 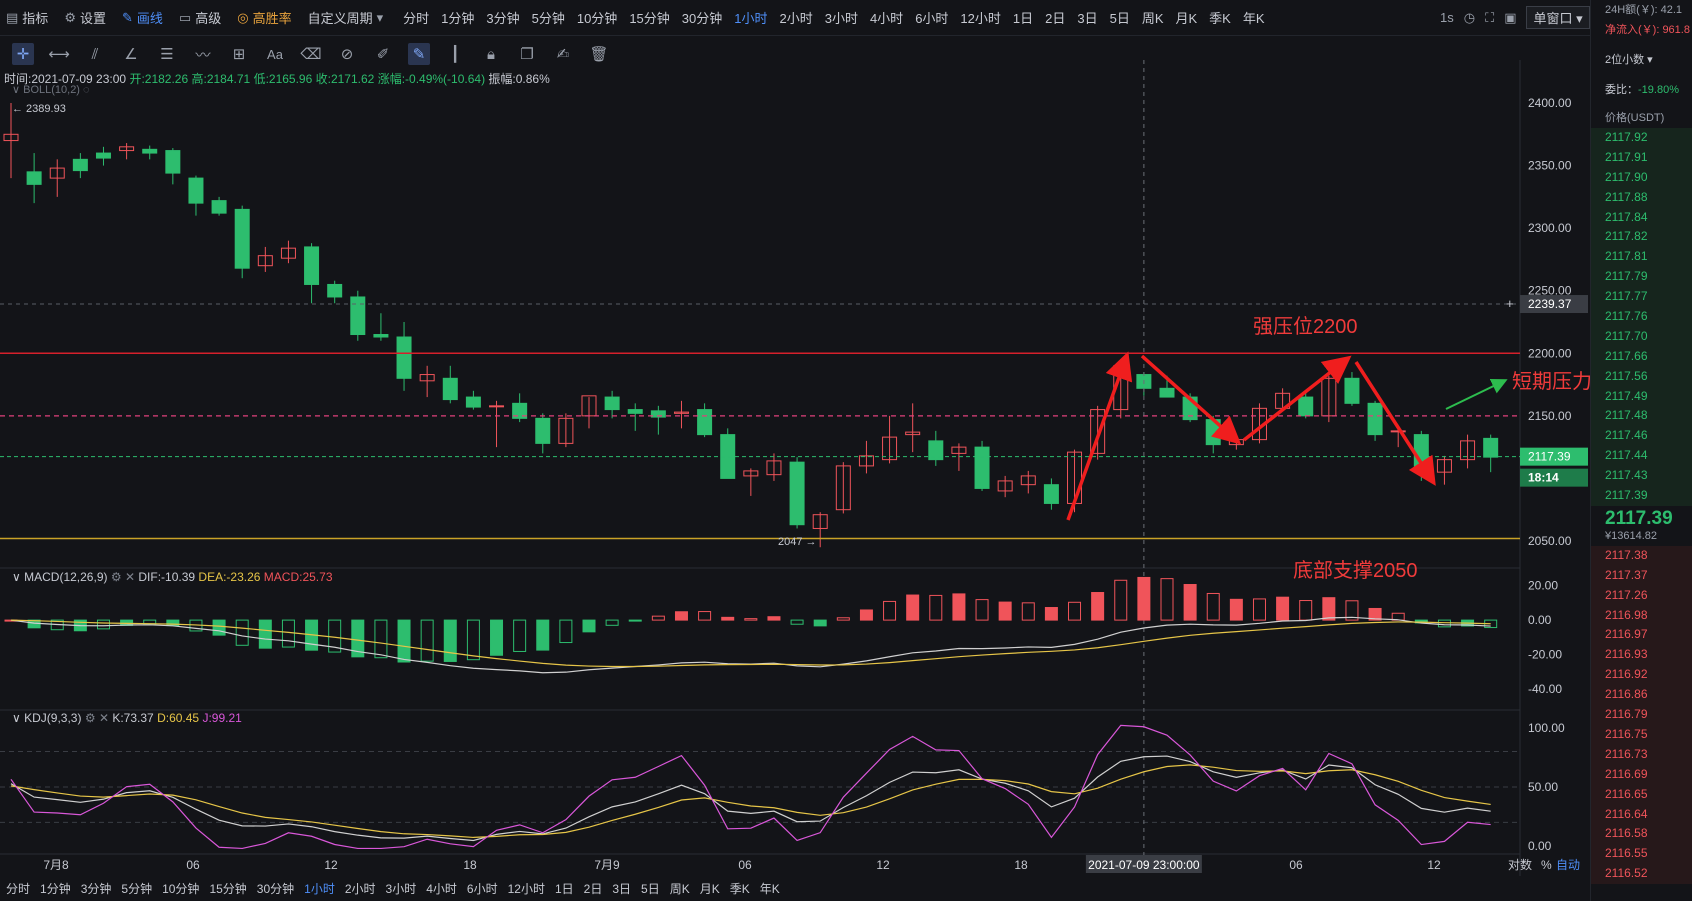 I want to click on bid-price-row: 2117.37, so click(x=1641, y=575).